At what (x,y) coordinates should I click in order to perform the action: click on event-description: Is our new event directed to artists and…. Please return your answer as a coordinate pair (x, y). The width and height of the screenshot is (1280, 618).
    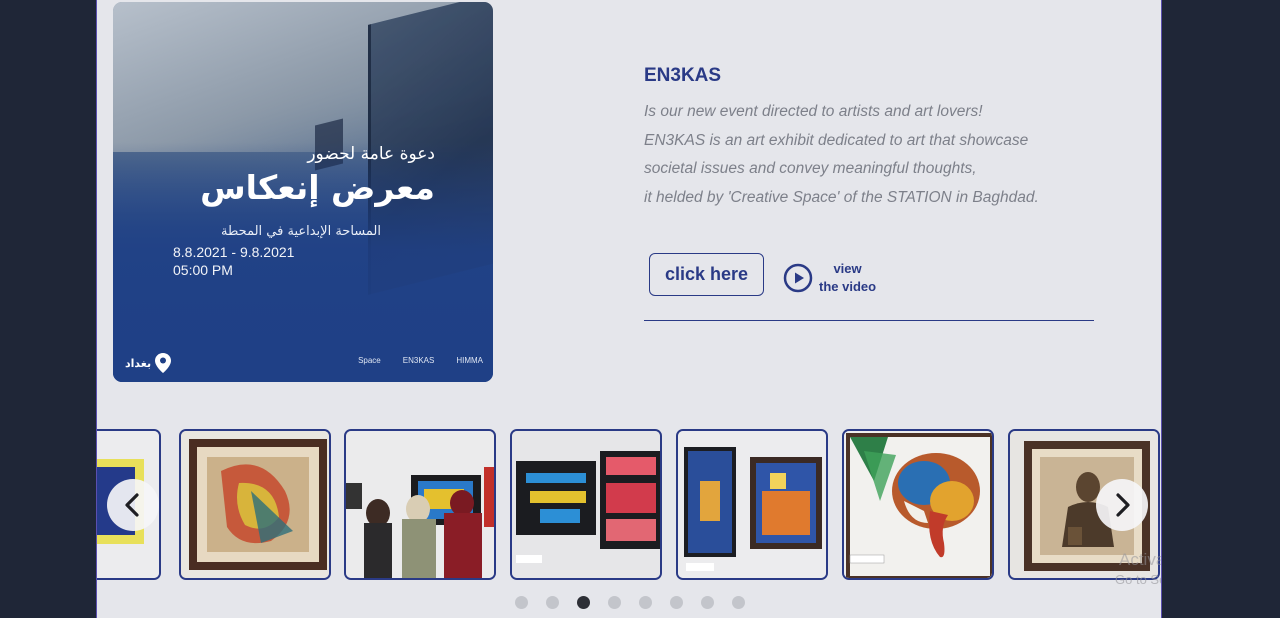
    Looking at the image, I should click on (874, 155).